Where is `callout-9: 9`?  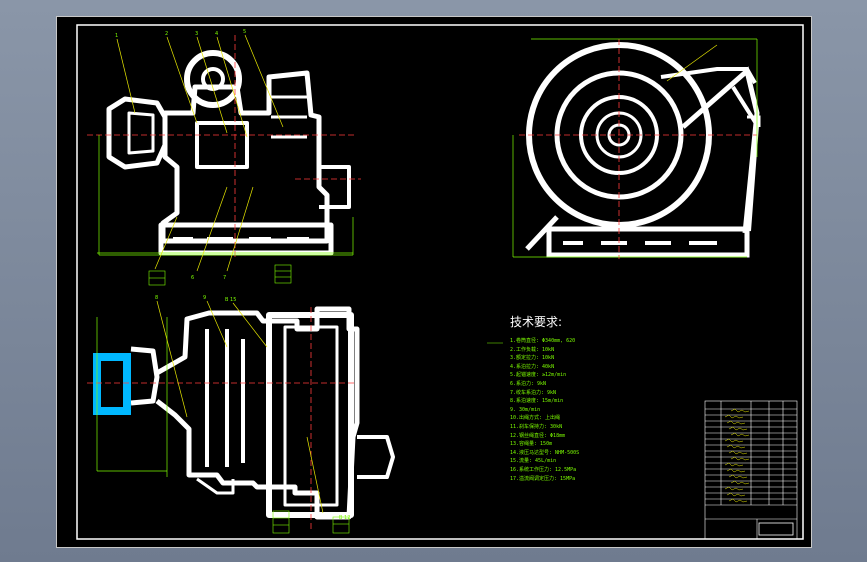
callout-9: 9 is located at coordinates (204, 298).